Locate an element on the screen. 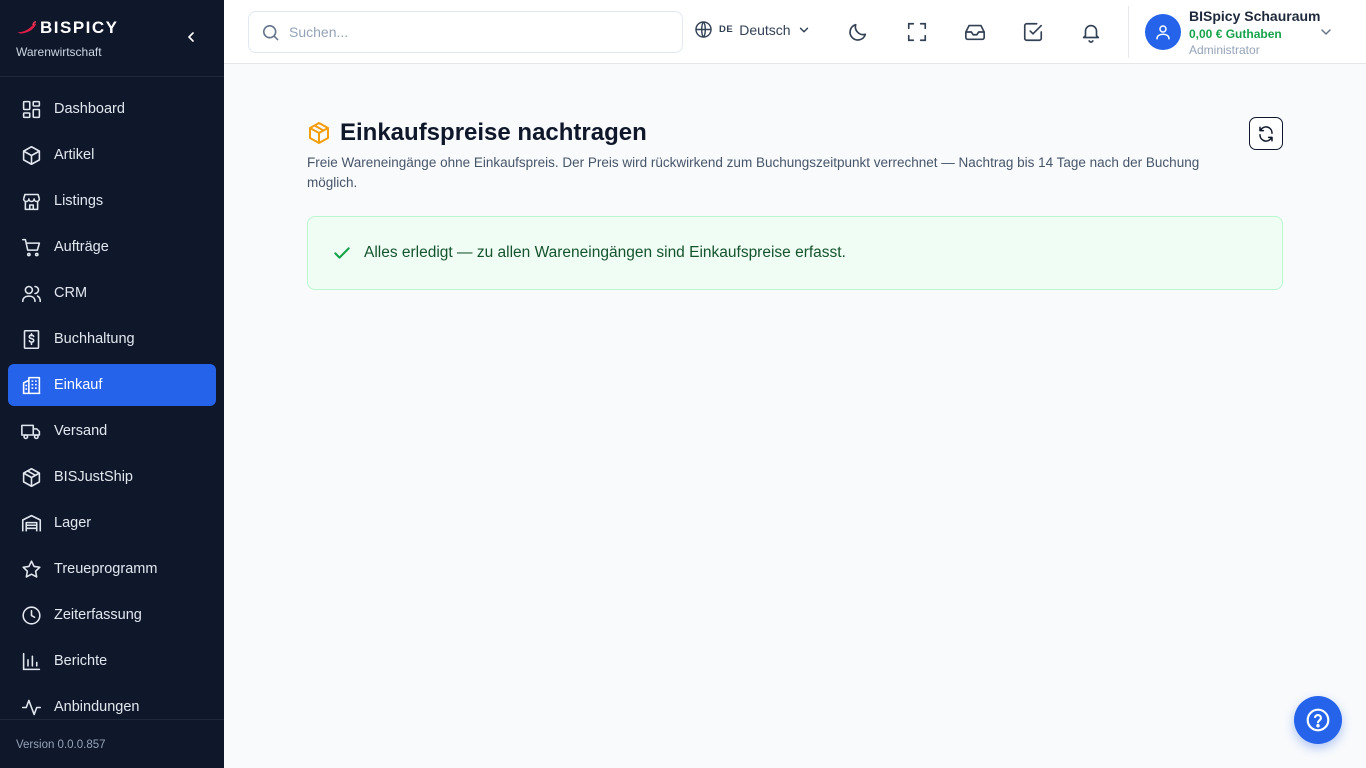 This screenshot has height=768, width=1366. globe-icon is located at coordinates (703, 29).